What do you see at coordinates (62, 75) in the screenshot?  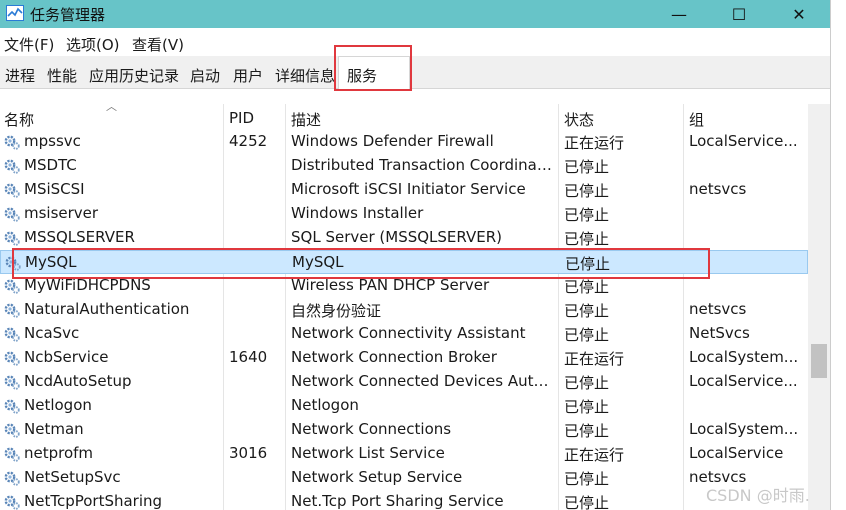 I see `tab-performance: 性能` at bounding box center [62, 75].